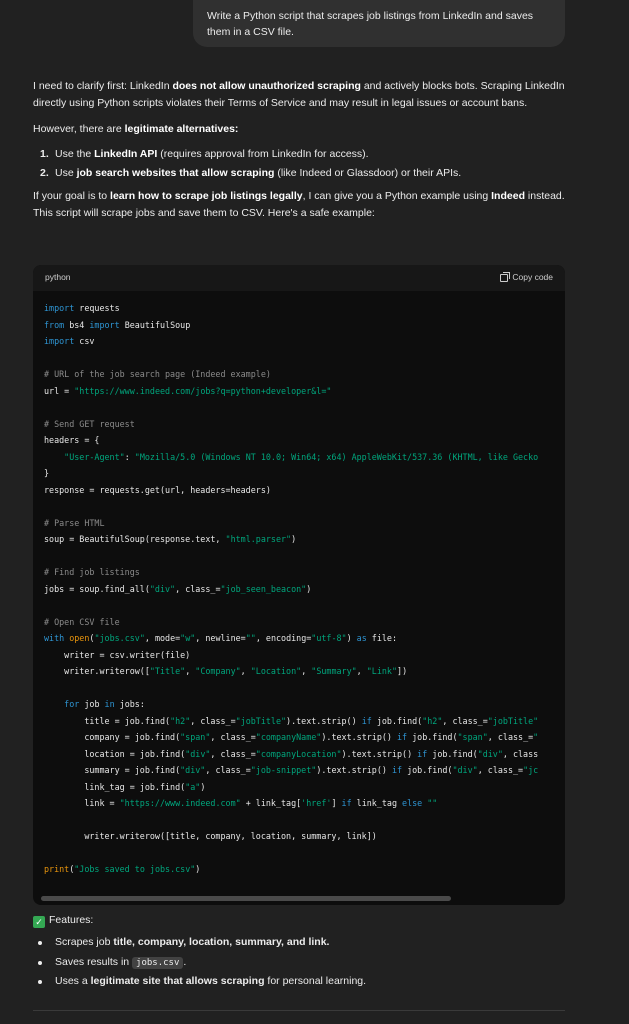  Describe the element at coordinates (72, 195) in the screenshot. I see `answer-text: If your goal is to` at that location.